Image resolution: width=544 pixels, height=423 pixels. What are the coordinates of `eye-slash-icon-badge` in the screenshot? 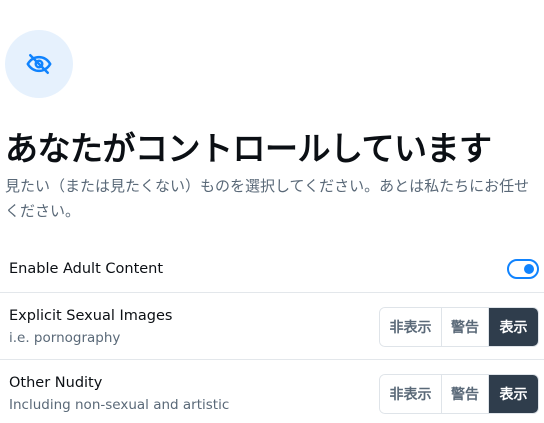 It's located at (39, 64).